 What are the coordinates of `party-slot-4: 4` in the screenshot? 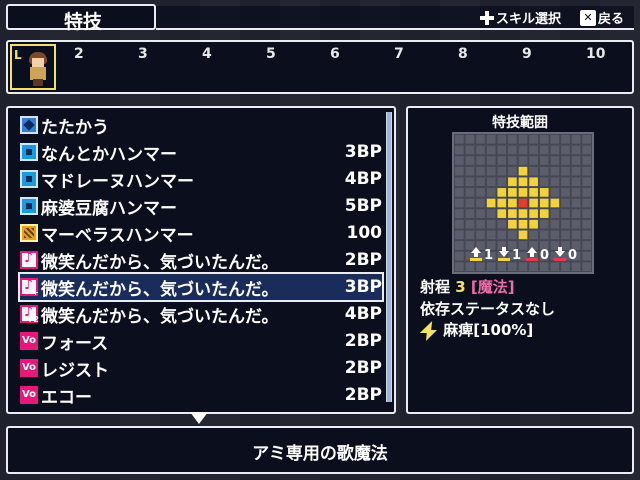 It's located at (207, 54).